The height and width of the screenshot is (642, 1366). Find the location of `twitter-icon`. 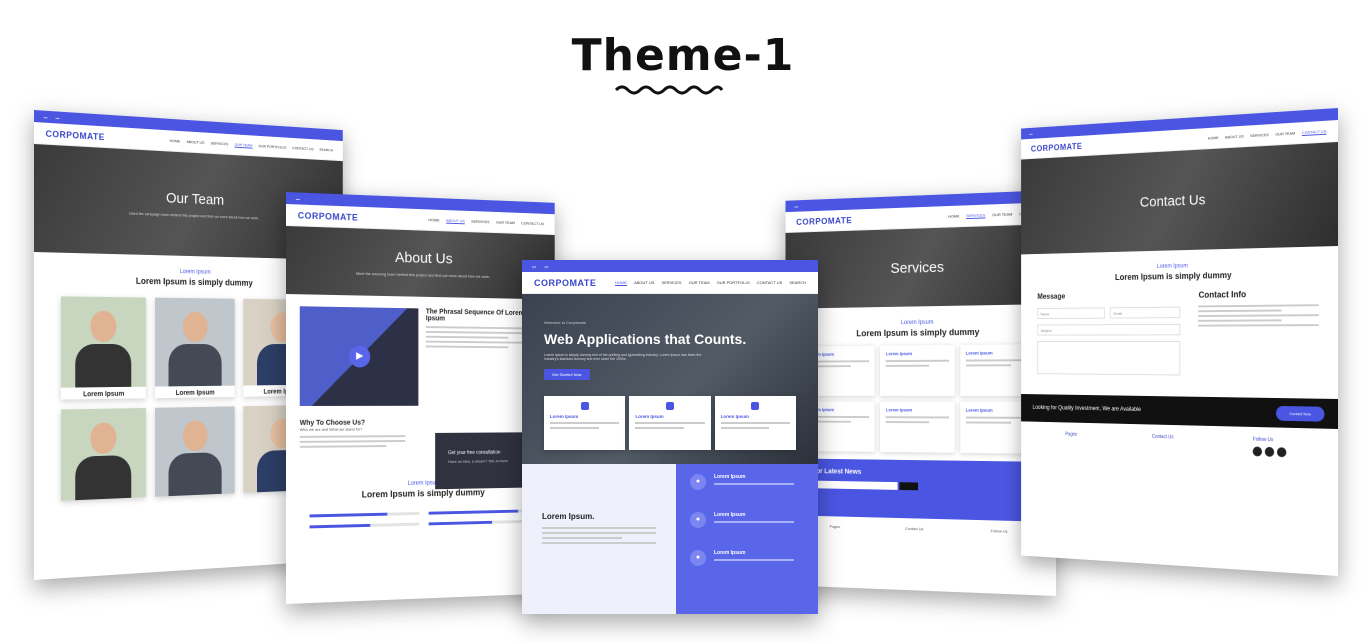

twitter-icon is located at coordinates (1269, 451).